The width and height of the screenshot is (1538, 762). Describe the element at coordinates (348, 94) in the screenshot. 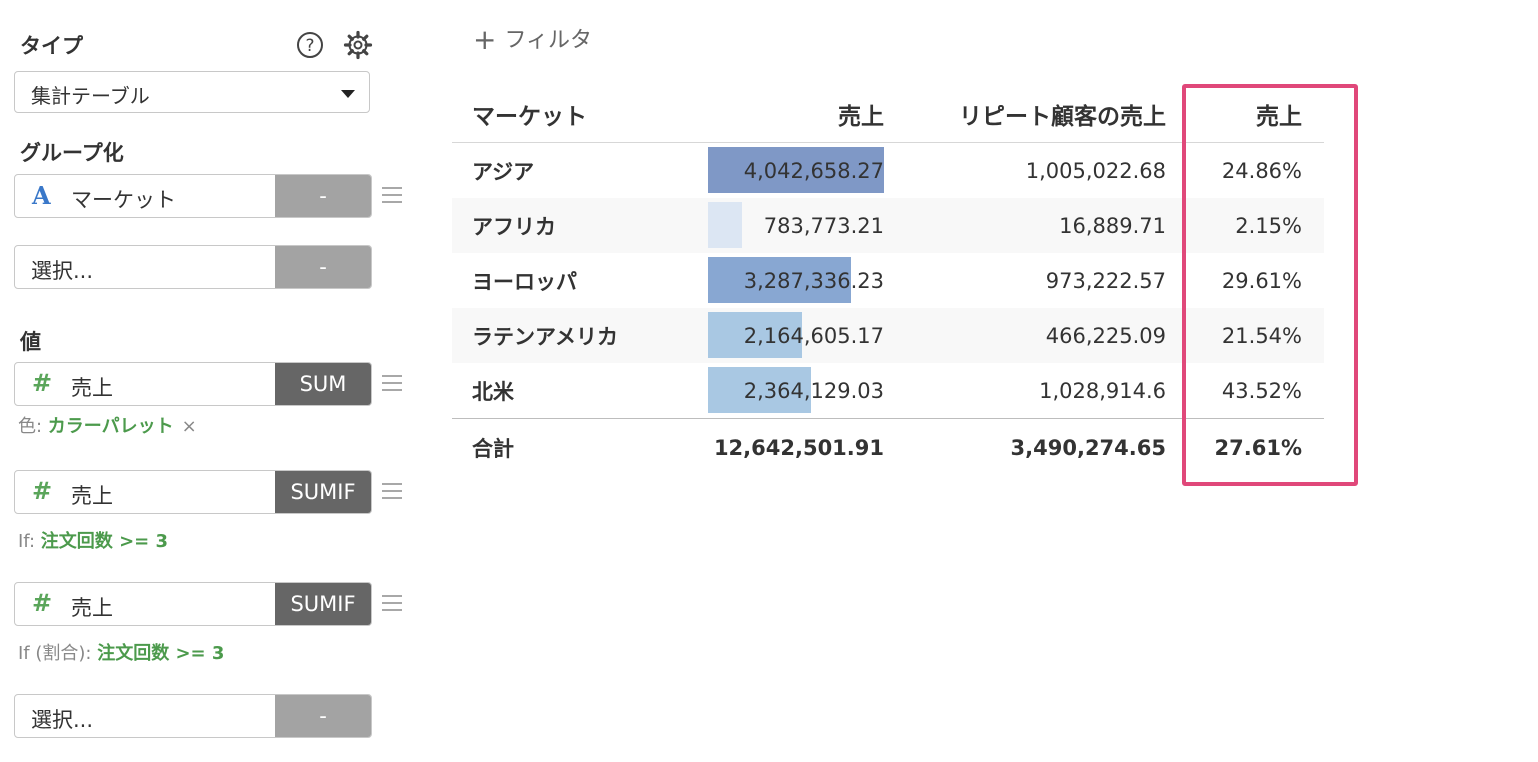

I see `chevron-down-icon` at that location.